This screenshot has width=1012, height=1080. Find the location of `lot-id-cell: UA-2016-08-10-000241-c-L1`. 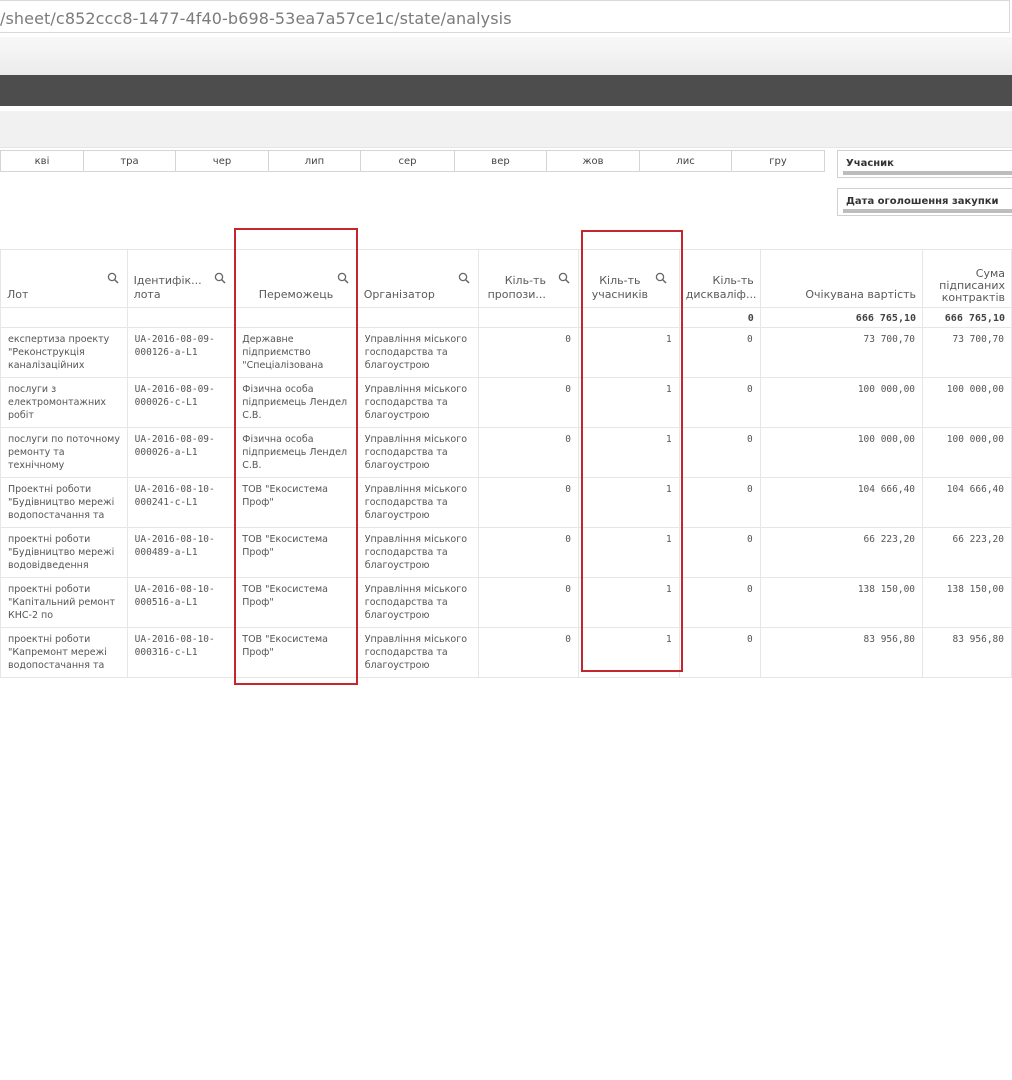

lot-id-cell: UA-2016-08-10-000241-c-L1 is located at coordinates (181, 502).